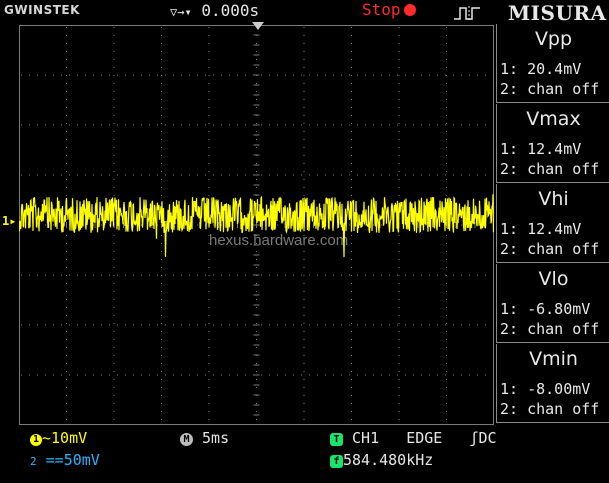 The width and height of the screenshot is (609, 483). Describe the element at coordinates (181, 12) in the screenshot. I see `trigger-delay-icon: ▽→▾` at that location.